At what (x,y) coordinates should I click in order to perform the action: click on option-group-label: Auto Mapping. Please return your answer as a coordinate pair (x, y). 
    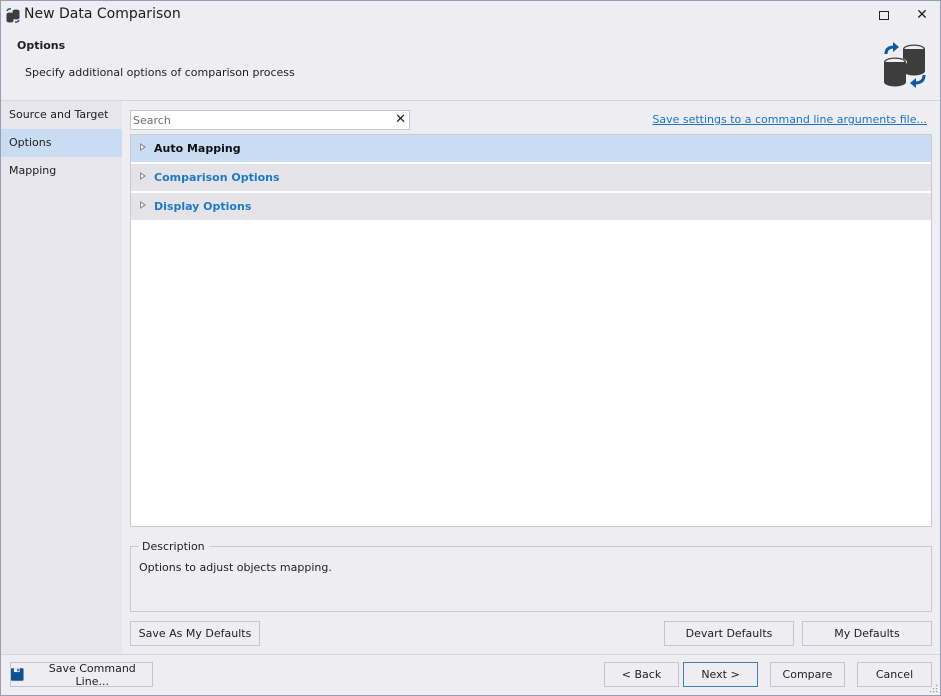
    Looking at the image, I should click on (197, 148).